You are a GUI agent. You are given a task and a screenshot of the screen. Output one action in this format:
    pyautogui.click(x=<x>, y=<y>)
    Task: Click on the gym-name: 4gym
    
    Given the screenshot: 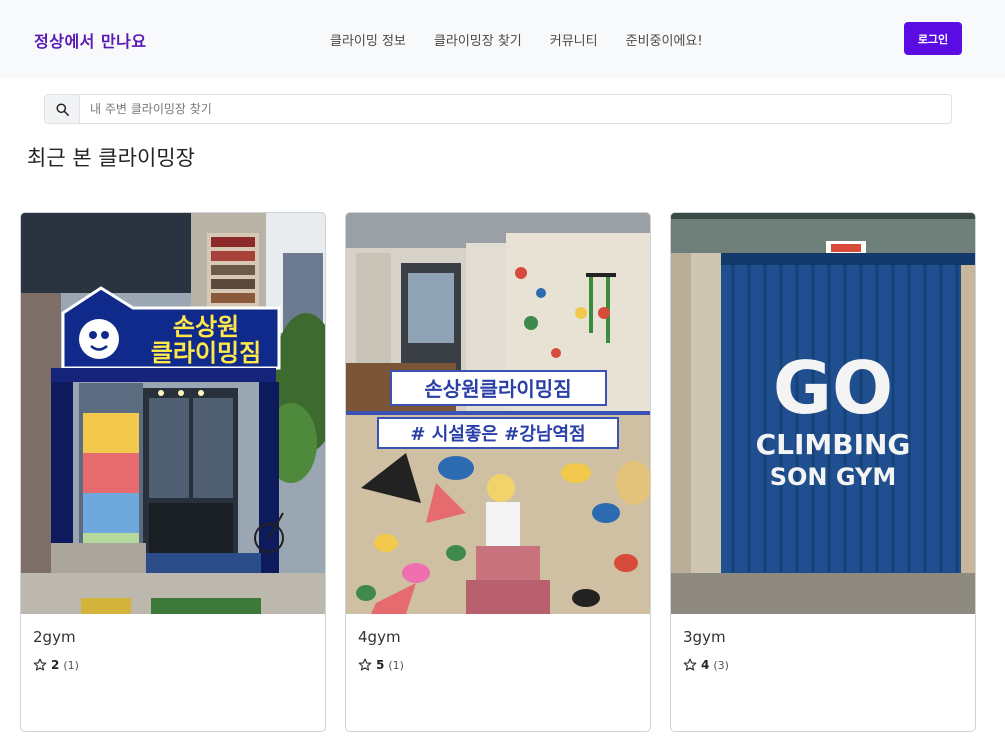 What is the action you would take?
    pyautogui.click(x=379, y=637)
    